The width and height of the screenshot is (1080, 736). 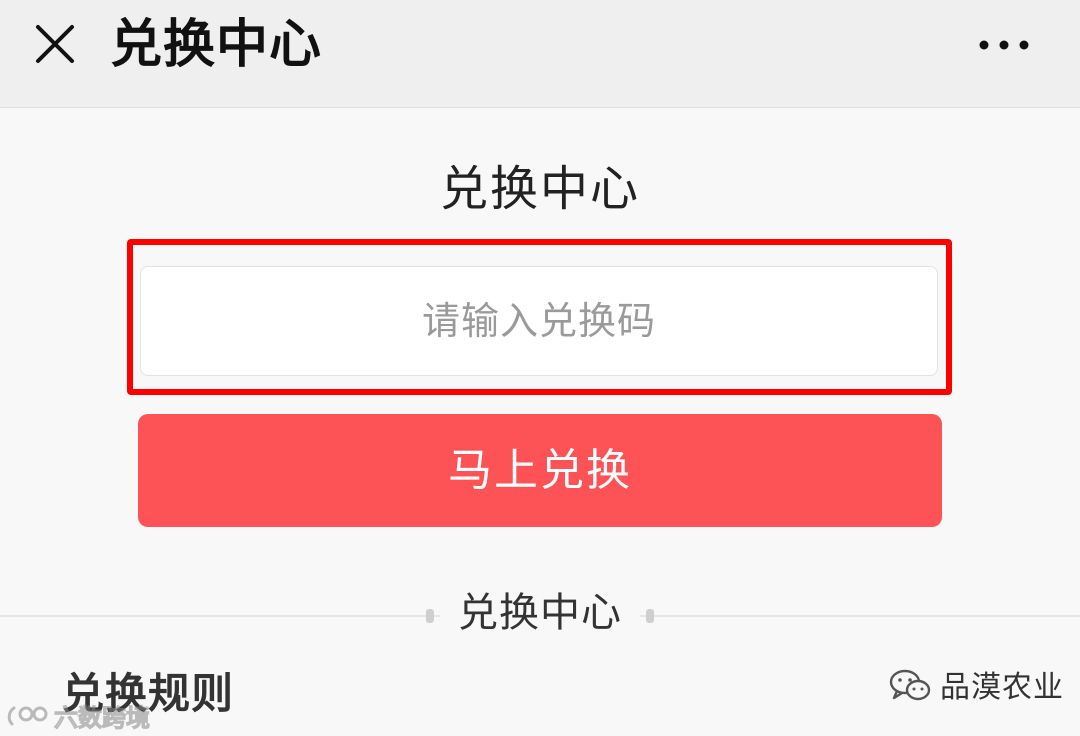 I want to click on more-dots-icon, so click(x=1004, y=53).